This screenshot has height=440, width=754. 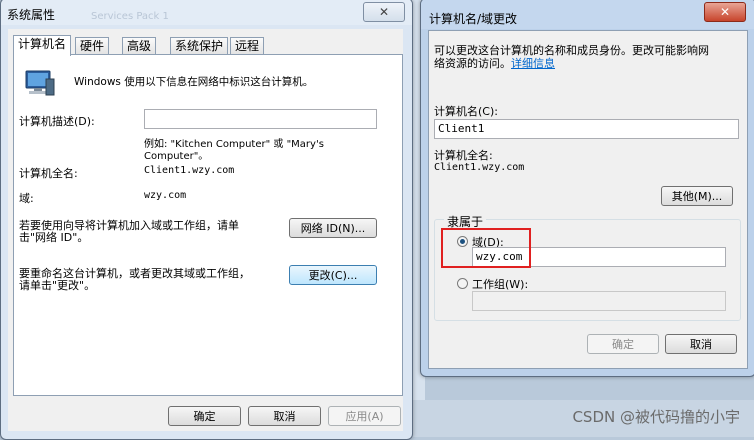 What do you see at coordinates (26, 198) in the screenshot?
I see `domain-label: 域:` at bounding box center [26, 198].